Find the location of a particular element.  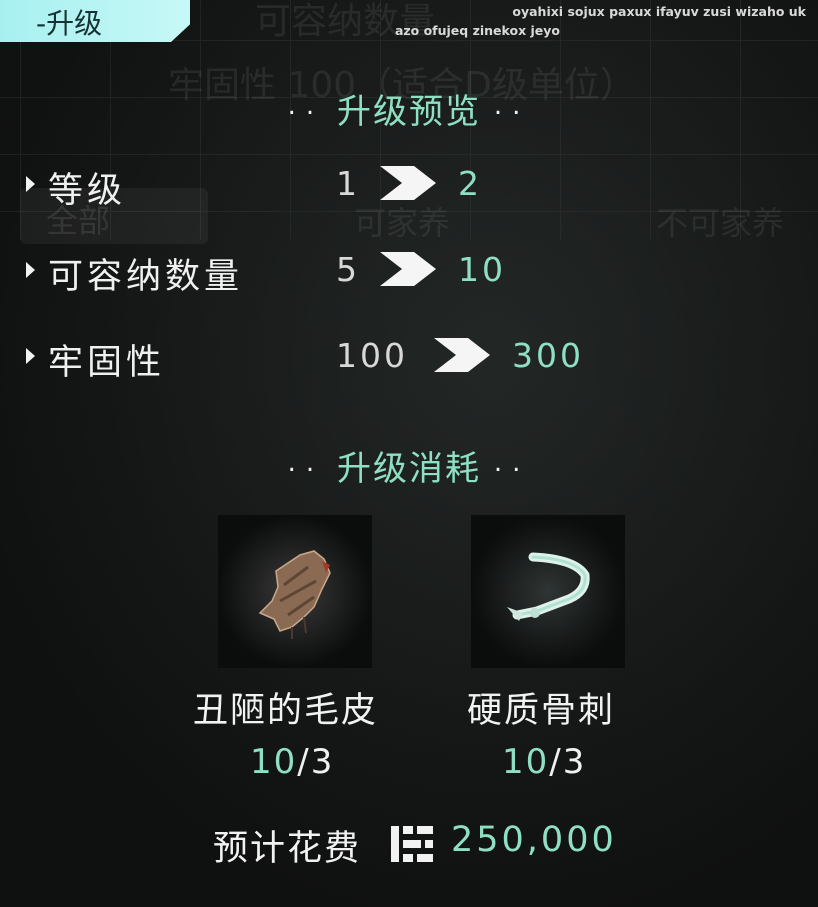

stat-row-level: 等级 1 2 is located at coordinates (336, 185).